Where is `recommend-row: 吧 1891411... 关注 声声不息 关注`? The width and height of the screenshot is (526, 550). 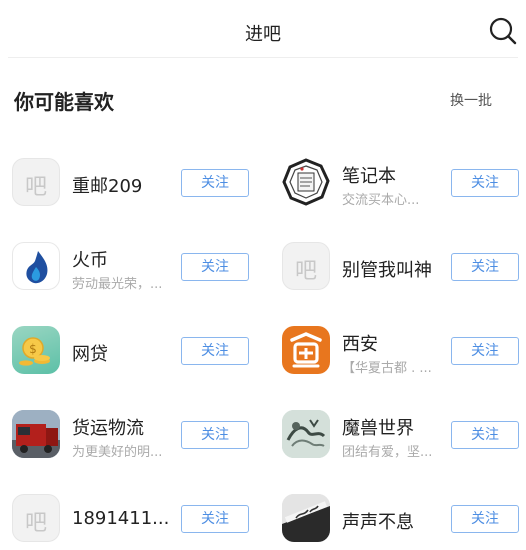
recommend-row: 吧 1891411... 关注 声声不息 关注 is located at coordinates (263, 513).